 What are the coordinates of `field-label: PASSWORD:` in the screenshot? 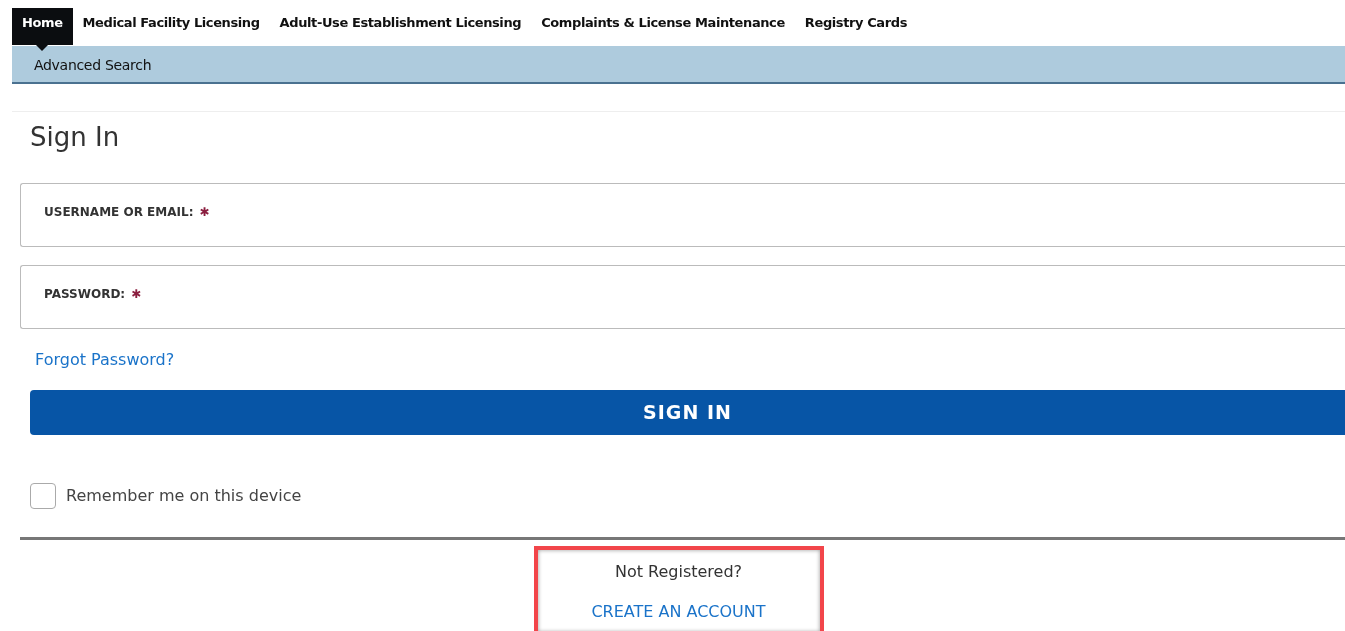 It's located at (85, 294).